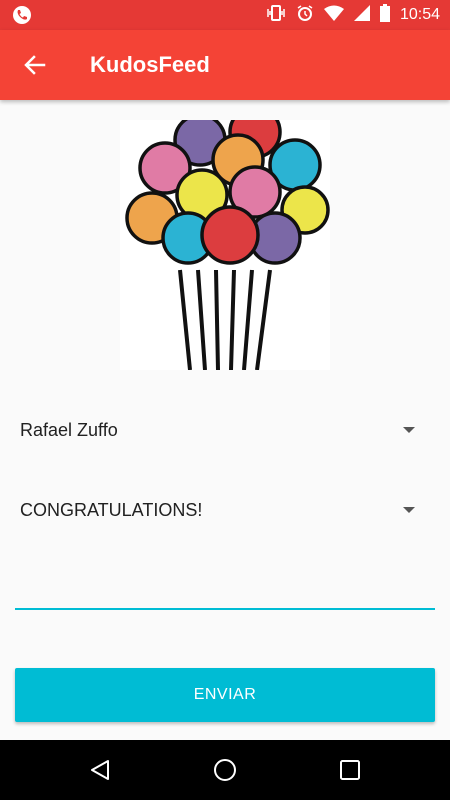 The height and width of the screenshot is (800, 450). I want to click on back-arrow-icon, so click(35, 65).